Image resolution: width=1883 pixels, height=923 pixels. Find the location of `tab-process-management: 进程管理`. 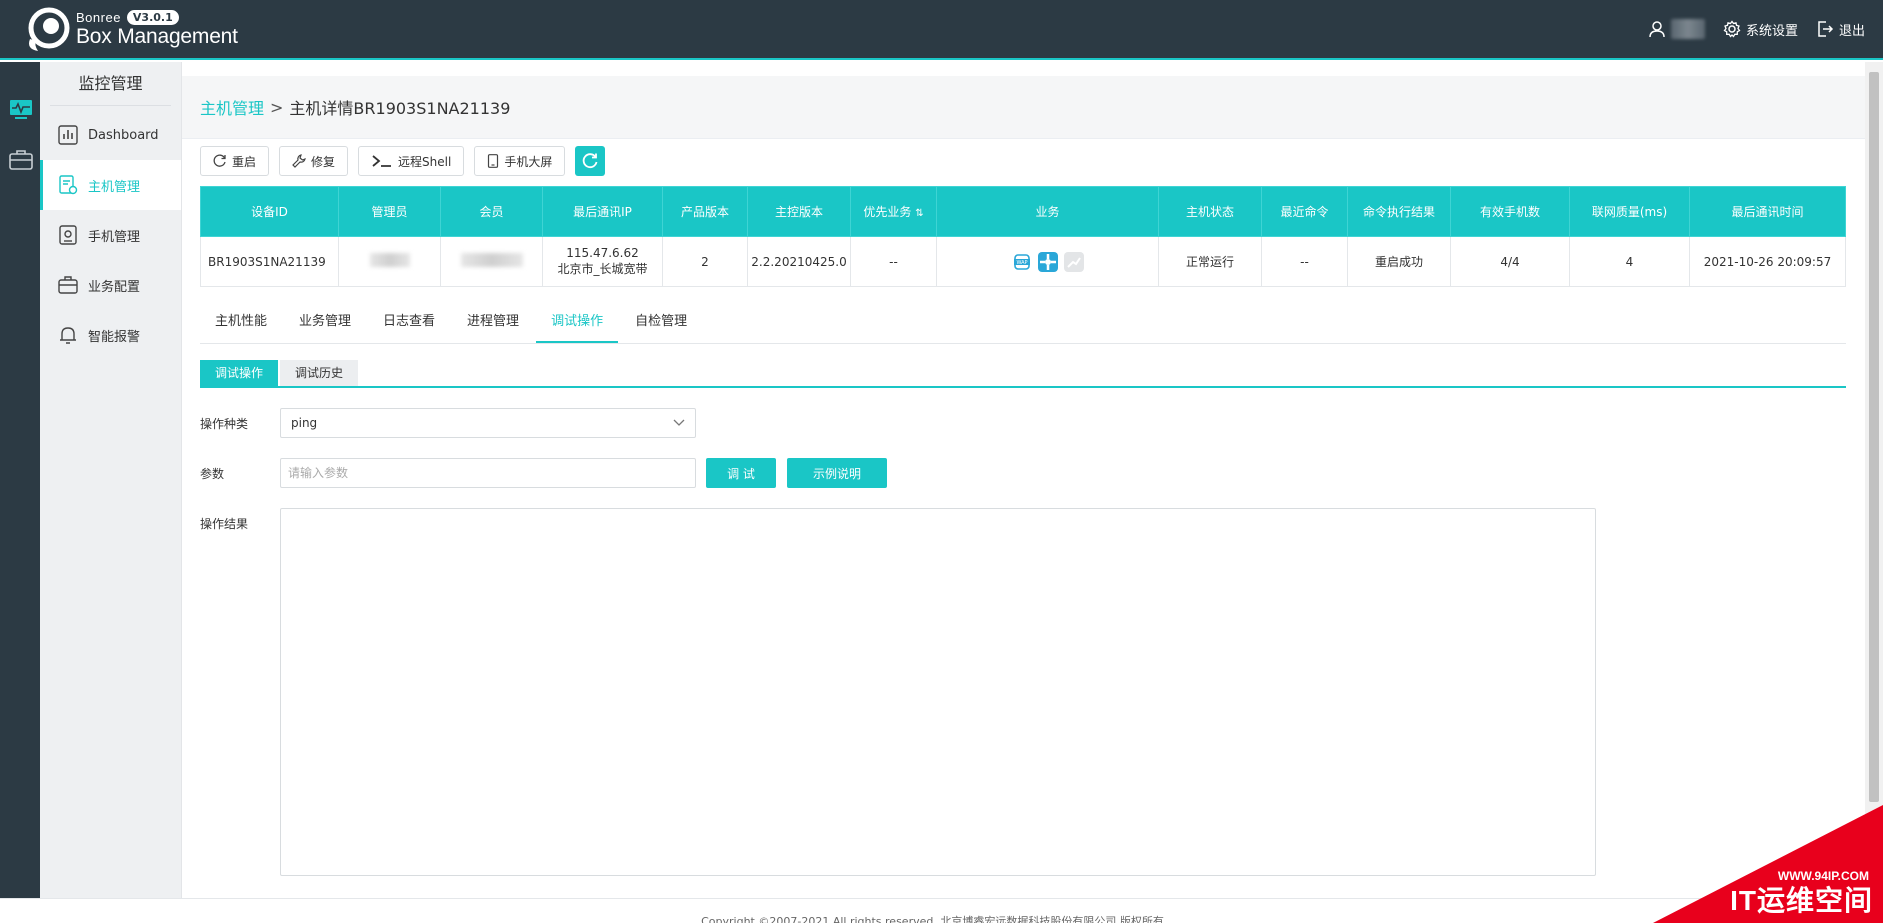

tab-process-management: 进程管理 is located at coordinates (493, 322).